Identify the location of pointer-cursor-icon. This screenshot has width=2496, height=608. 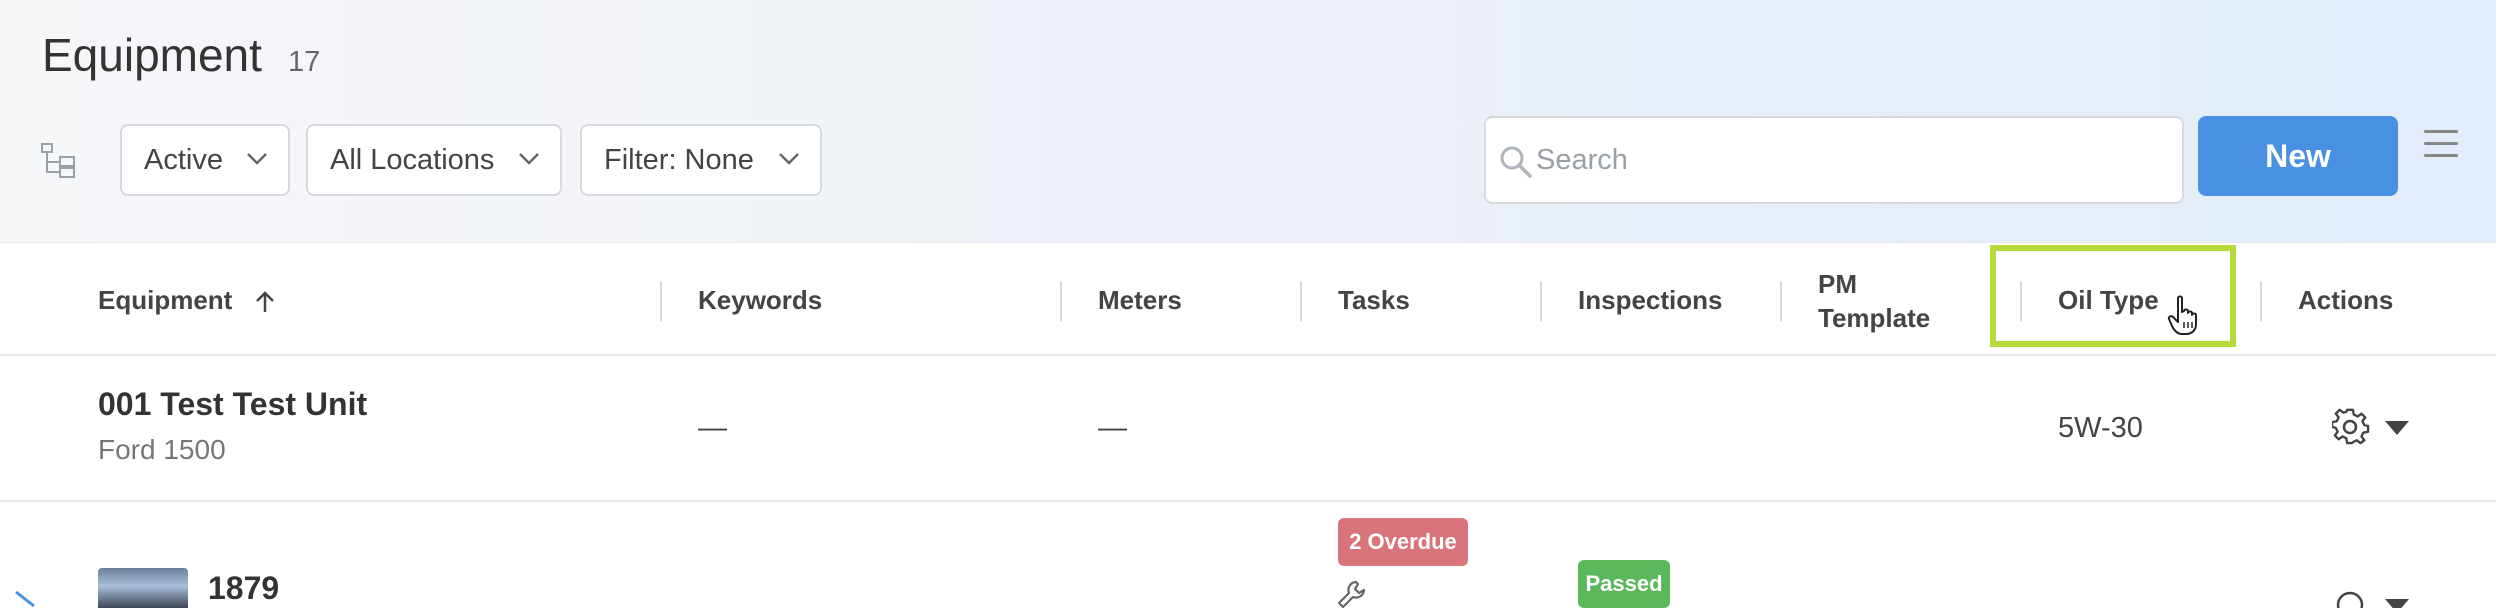
(2182, 315).